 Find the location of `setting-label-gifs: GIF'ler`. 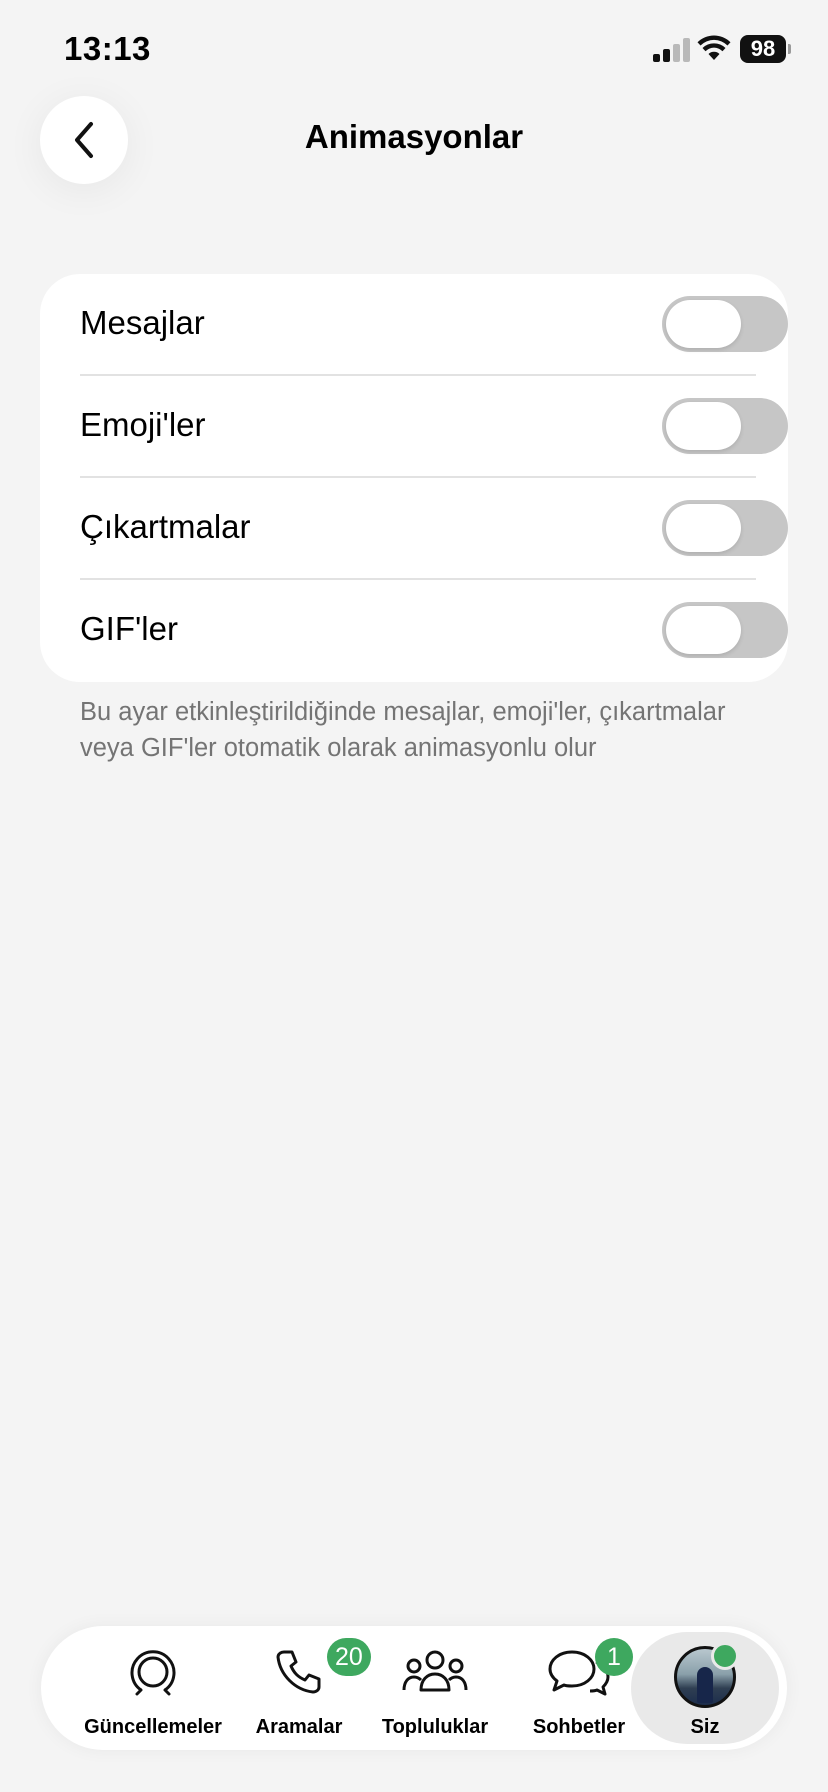

setting-label-gifs: GIF'ler is located at coordinates (129, 628).